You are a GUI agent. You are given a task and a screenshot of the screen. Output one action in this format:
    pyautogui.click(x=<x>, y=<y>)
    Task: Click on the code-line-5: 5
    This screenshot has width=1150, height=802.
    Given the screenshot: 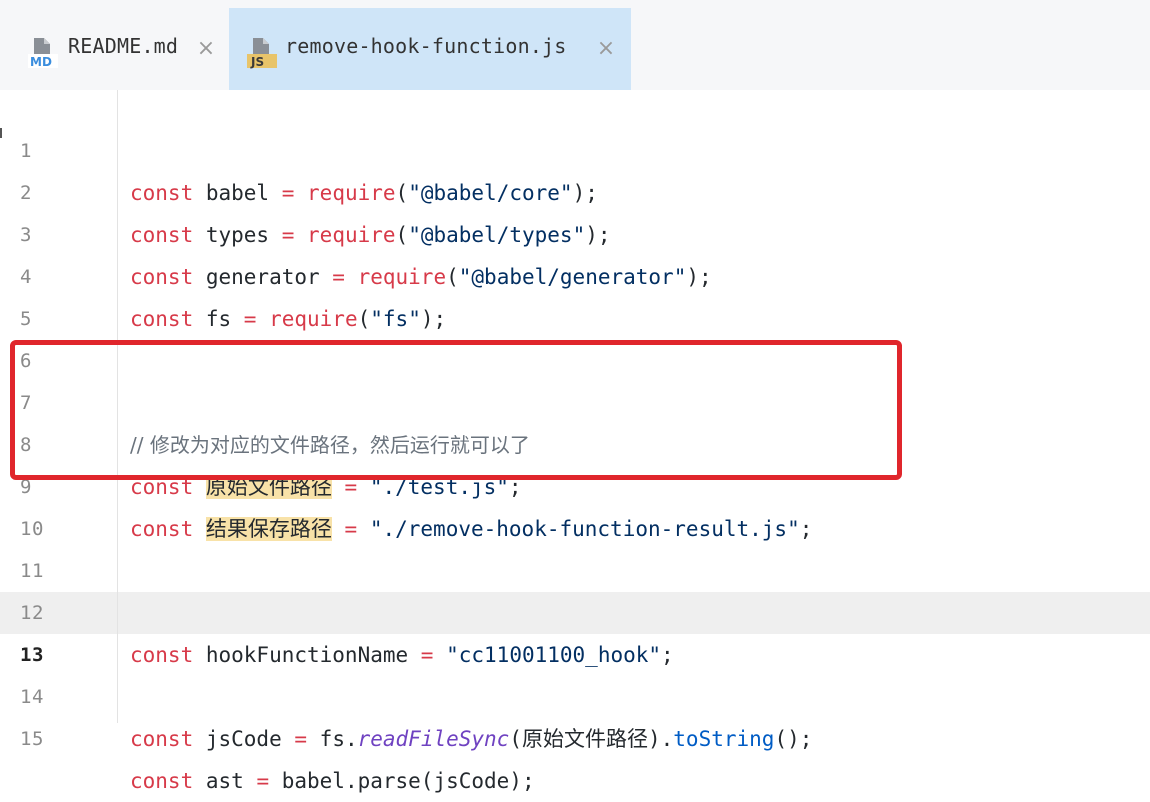 What is the action you would take?
    pyautogui.click(x=575, y=293)
    